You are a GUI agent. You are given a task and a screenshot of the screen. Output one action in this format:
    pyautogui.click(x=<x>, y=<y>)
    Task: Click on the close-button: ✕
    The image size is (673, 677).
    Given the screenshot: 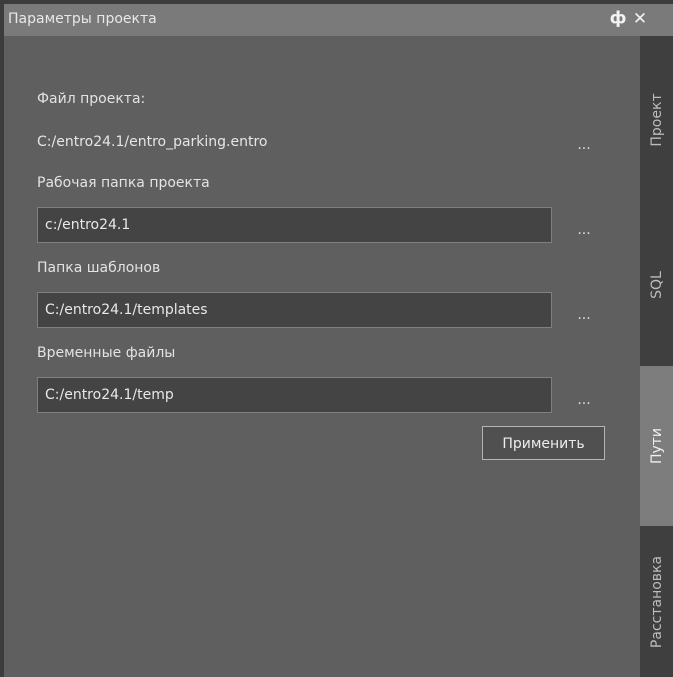 What is the action you would take?
    pyautogui.click(x=640, y=19)
    